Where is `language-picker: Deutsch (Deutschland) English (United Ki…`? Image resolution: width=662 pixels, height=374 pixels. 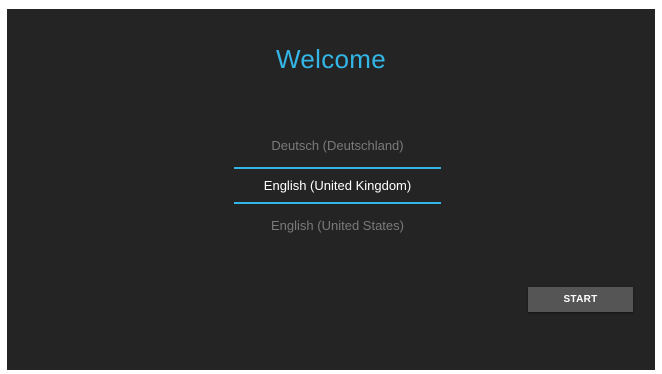 language-picker: Deutsch (Deutschland) English (United Ki… is located at coordinates (337, 185).